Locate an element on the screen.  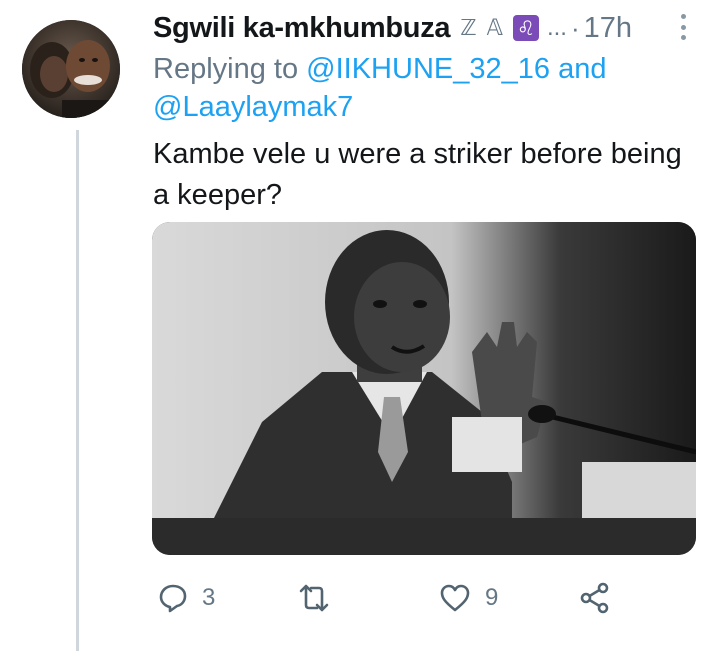
tweet-text-line-1: Kambe vele u were a striker before being is located at coordinates (417, 154).